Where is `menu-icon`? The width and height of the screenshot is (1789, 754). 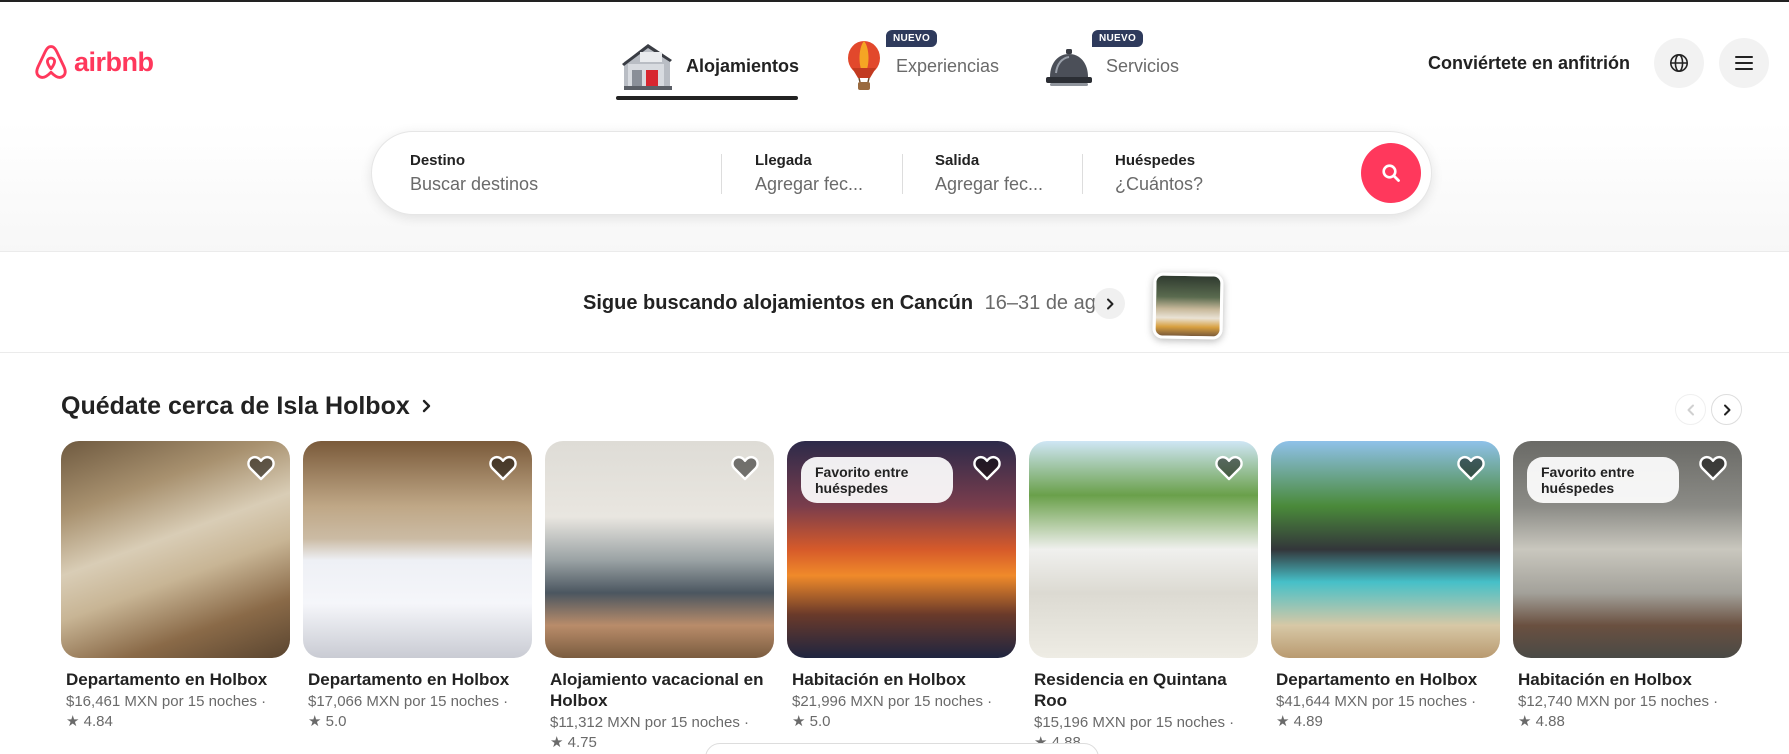 menu-icon is located at coordinates (1744, 63).